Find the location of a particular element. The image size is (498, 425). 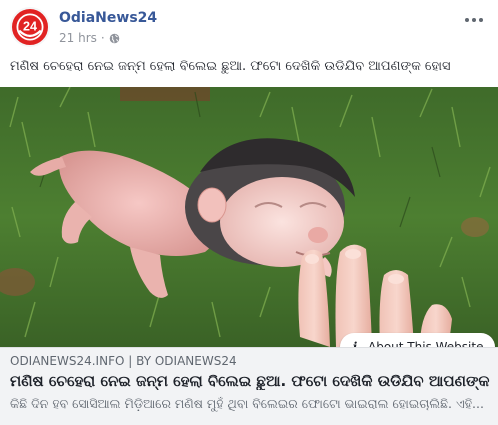

more-options-button is located at coordinates (474, 20).